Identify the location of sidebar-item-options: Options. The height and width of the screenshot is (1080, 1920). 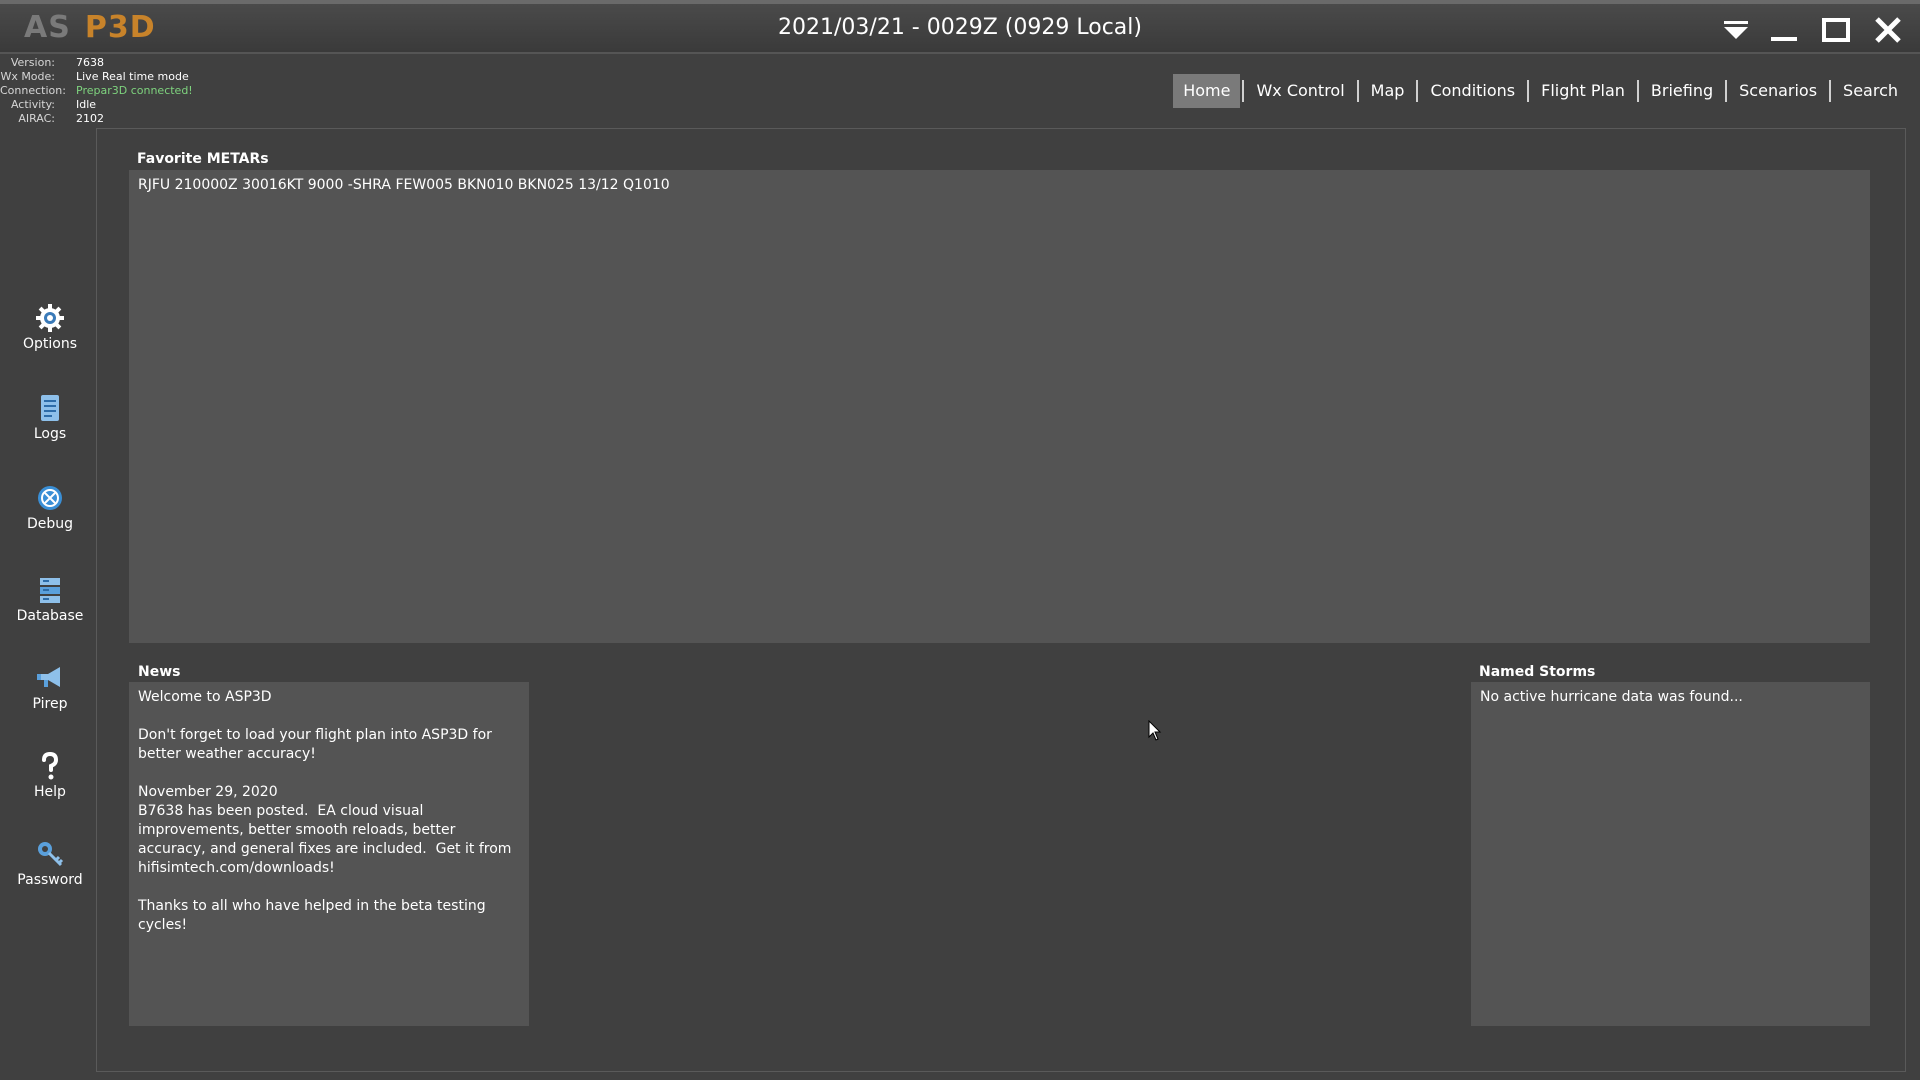
(50, 327).